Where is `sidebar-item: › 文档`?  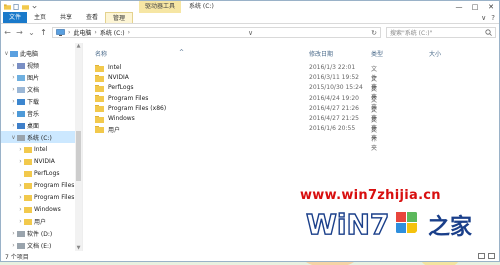
sidebar-item: › 文档 is located at coordinates (38, 89).